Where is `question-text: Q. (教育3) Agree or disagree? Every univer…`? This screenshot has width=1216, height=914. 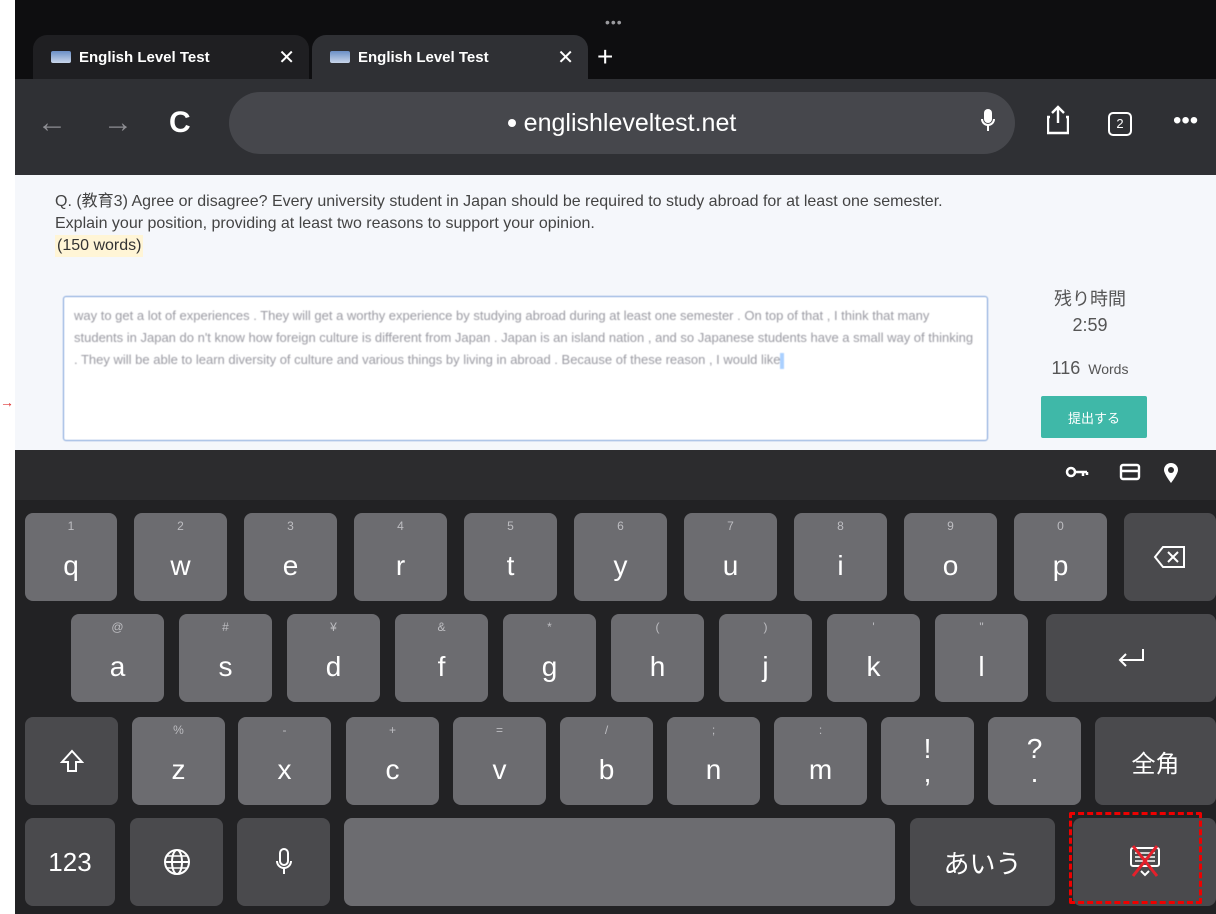 question-text: Q. (教育3) Agree or disagree? Every univer… is located at coordinates (520, 224).